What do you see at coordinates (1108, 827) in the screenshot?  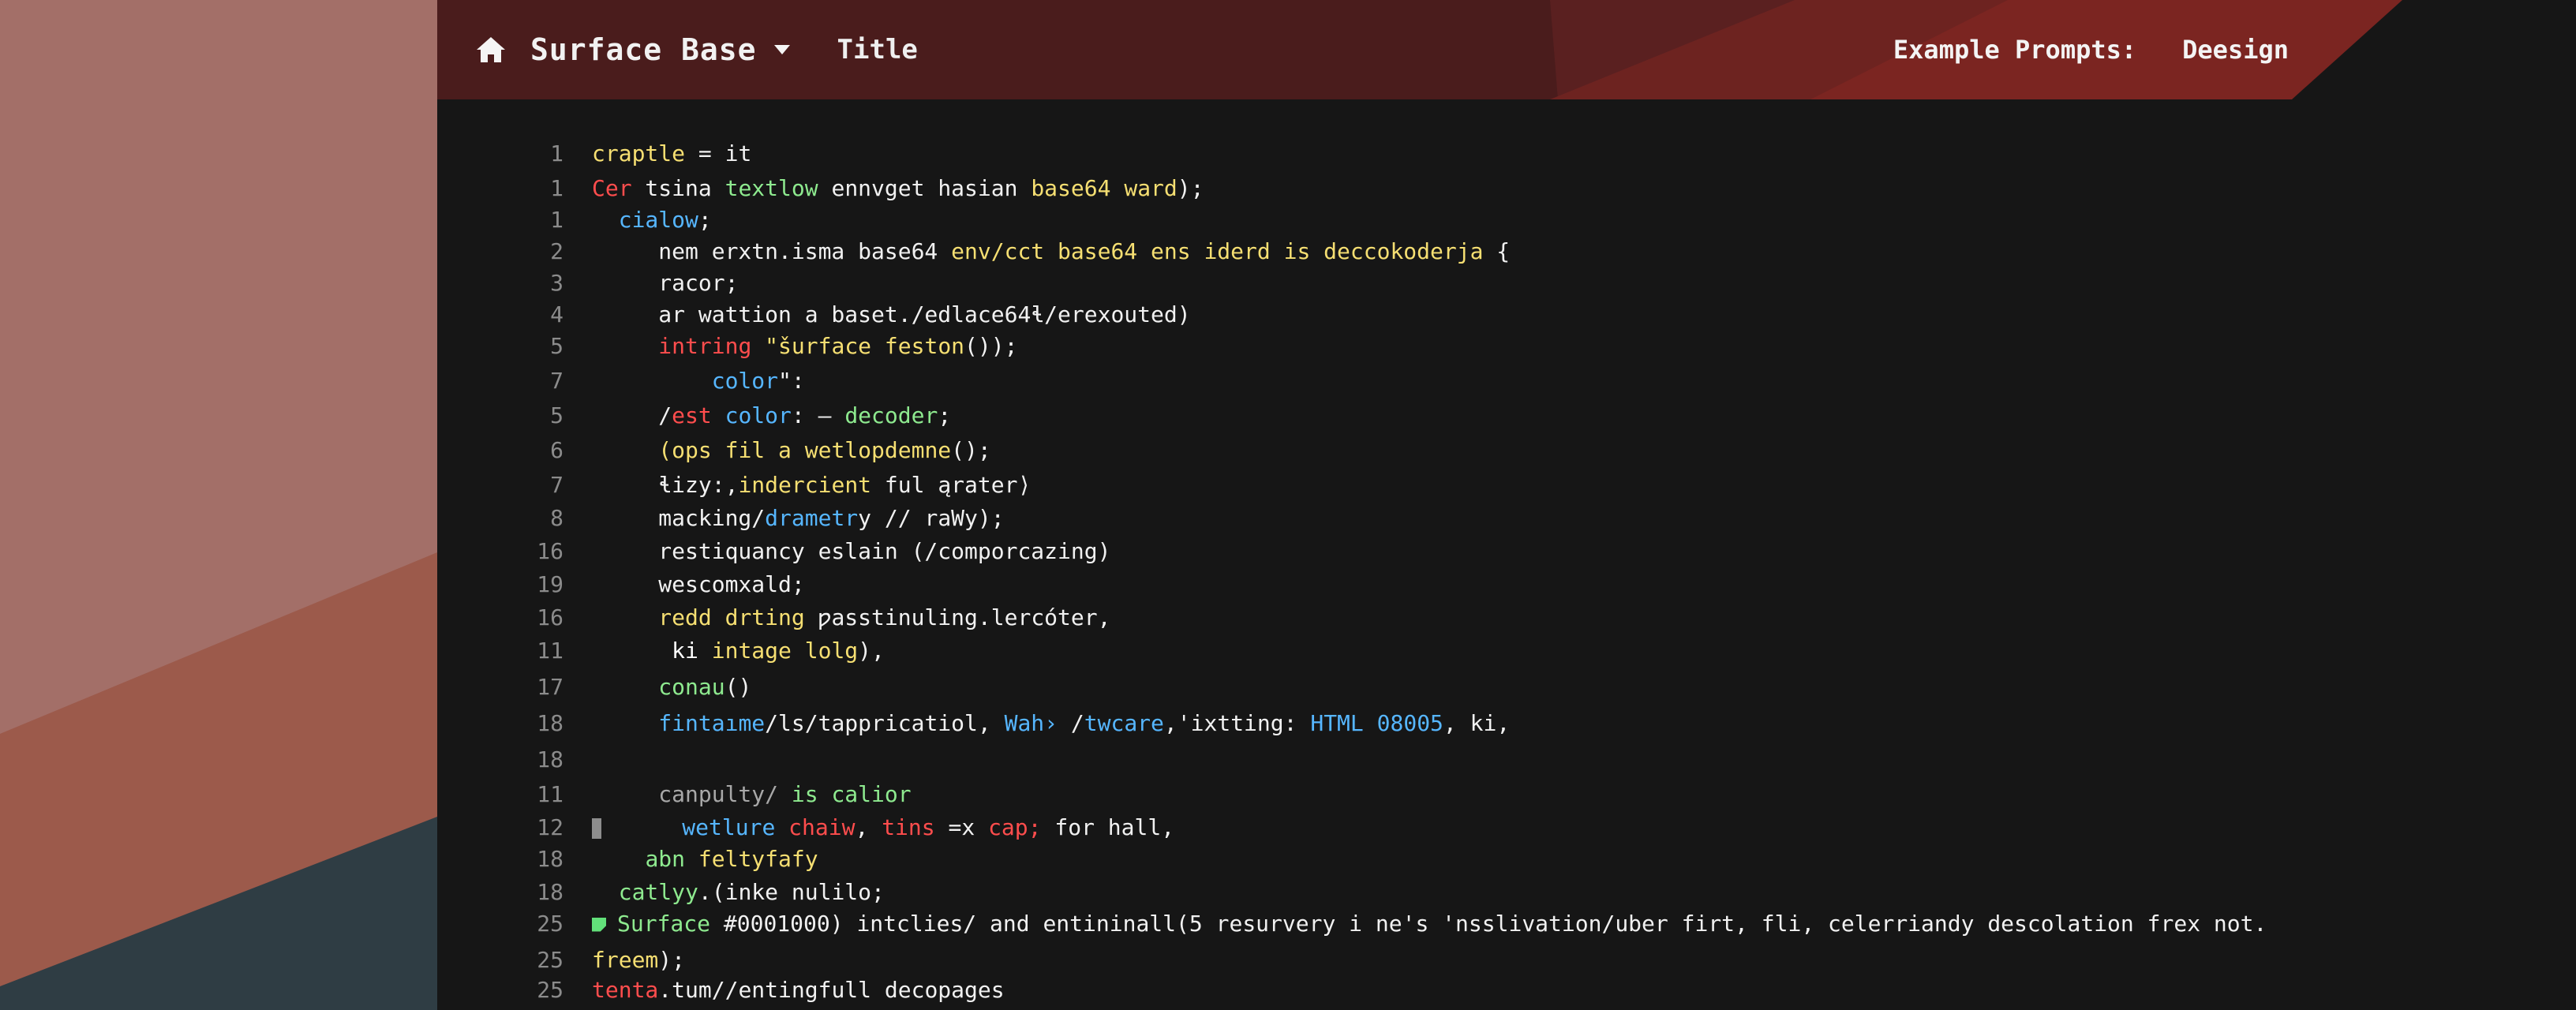 I see `code-token: for hall,` at bounding box center [1108, 827].